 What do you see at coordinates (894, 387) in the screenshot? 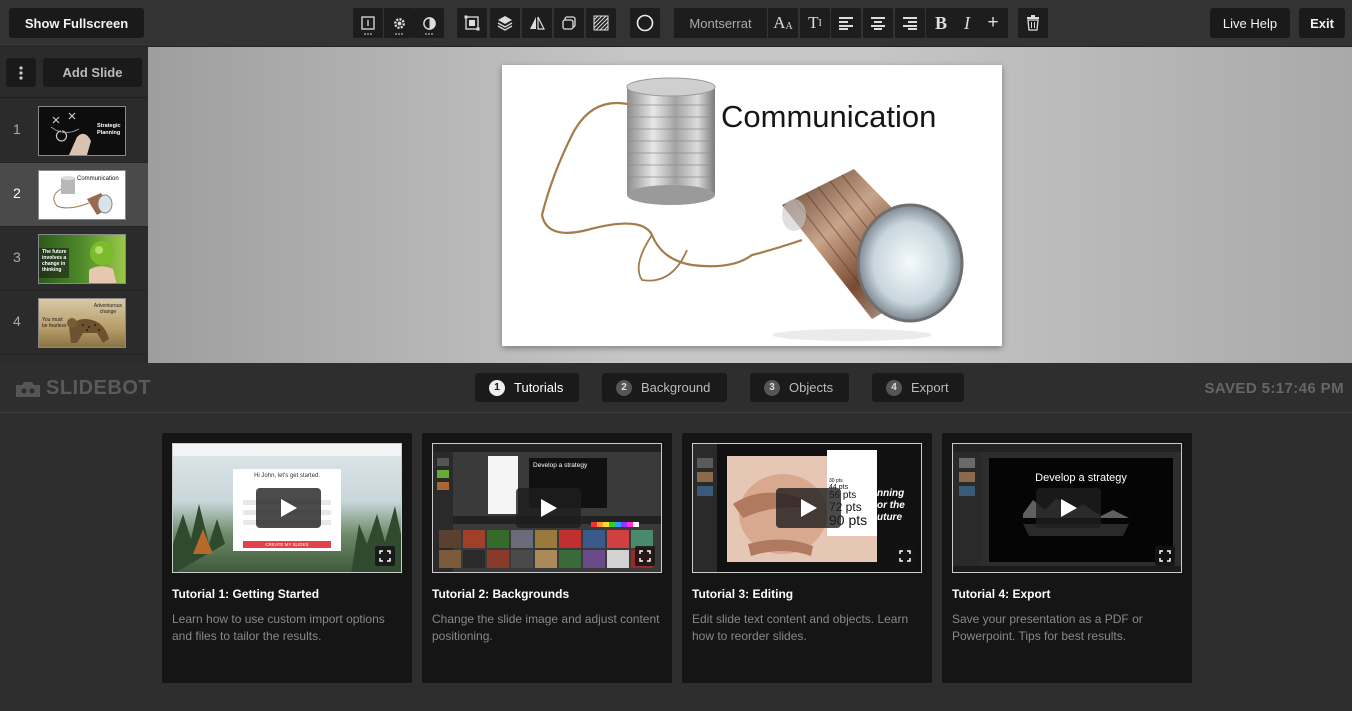
I see `tab-number: 4` at bounding box center [894, 387].